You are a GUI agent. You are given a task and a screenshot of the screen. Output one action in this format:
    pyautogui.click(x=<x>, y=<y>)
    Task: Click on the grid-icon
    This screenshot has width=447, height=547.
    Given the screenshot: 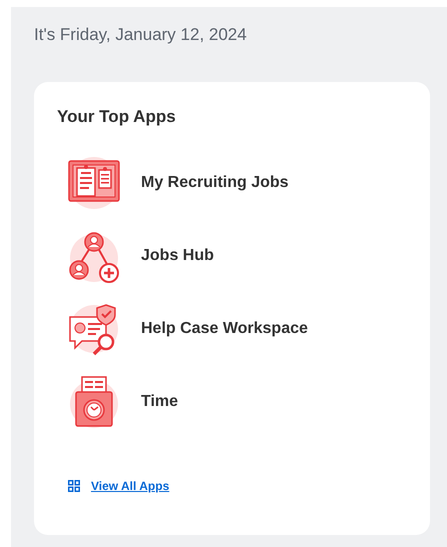 What is the action you would take?
    pyautogui.click(x=74, y=486)
    